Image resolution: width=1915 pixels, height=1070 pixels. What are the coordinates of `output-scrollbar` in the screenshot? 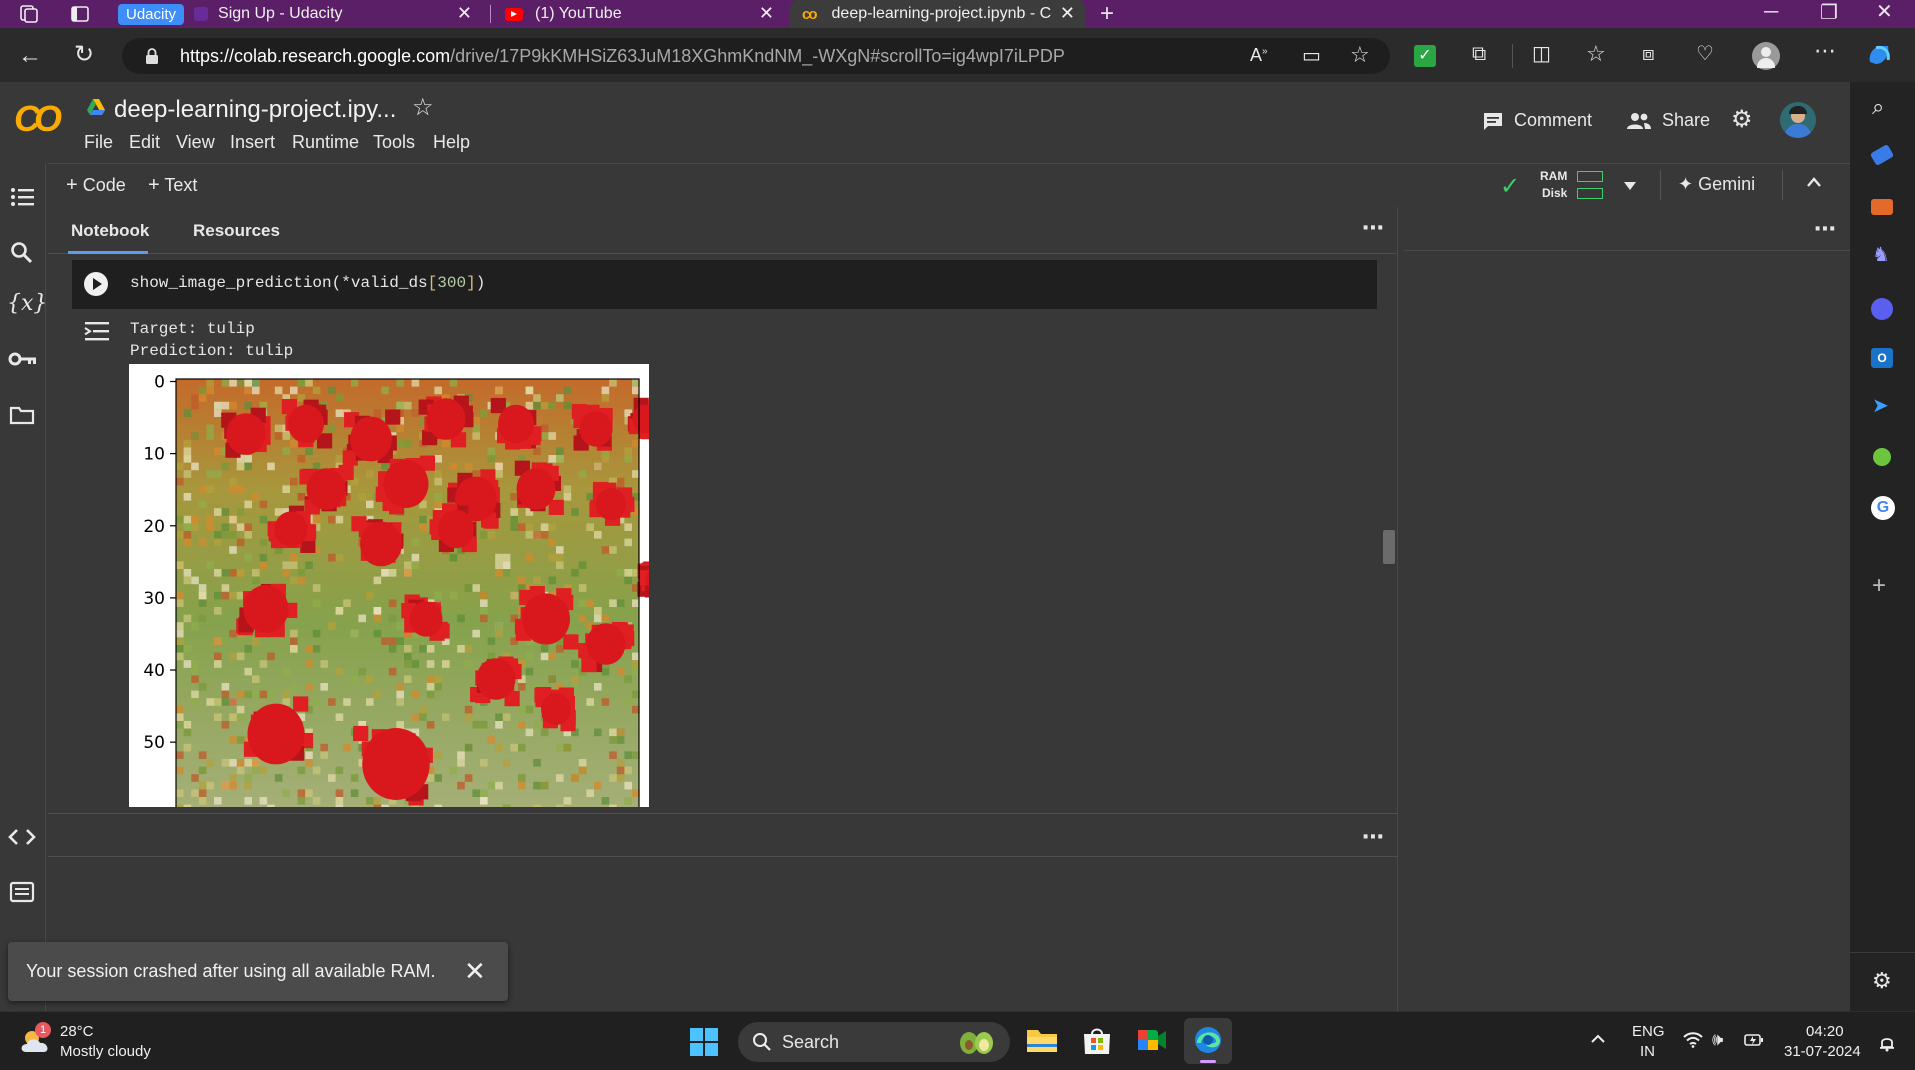 It's located at (1389, 547).